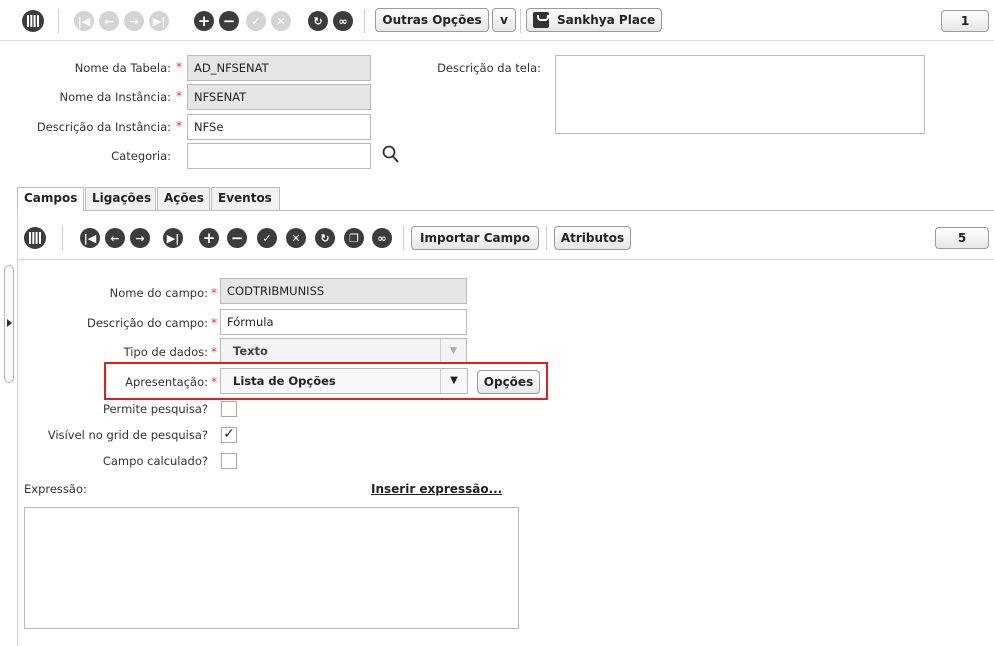  What do you see at coordinates (271, 568) in the screenshot?
I see `expressao-textarea` at bounding box center [271, 568].